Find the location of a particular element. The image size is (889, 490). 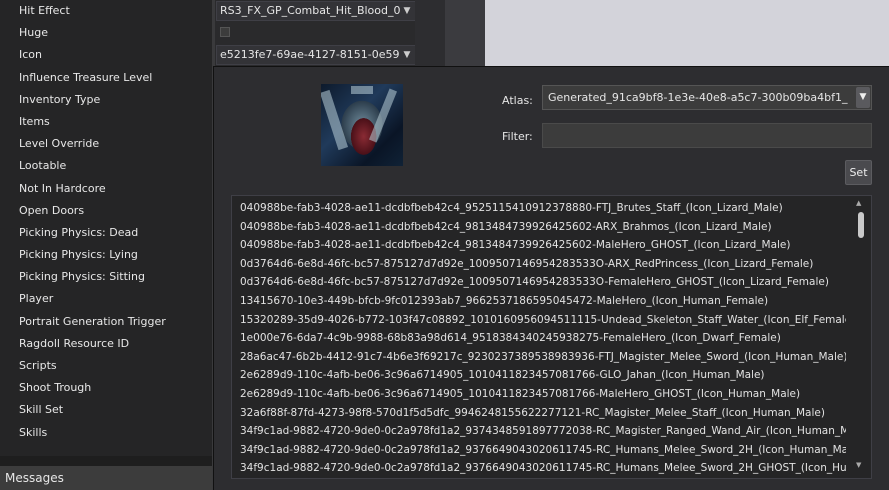

property-row: Not In Hardcore is located at coordinates (106, 189).